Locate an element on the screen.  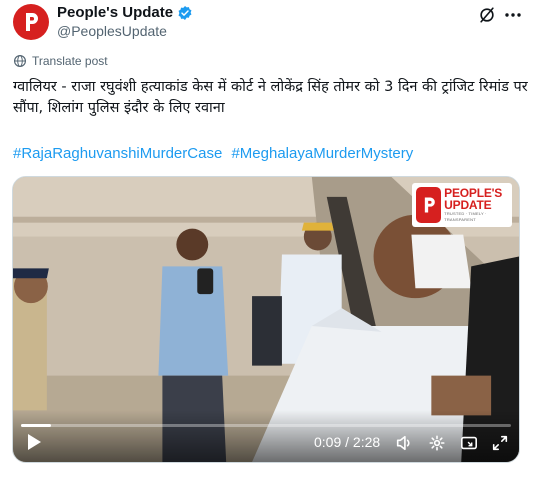
watermark-line2: UPDATE is located at coordinates (468, 205).